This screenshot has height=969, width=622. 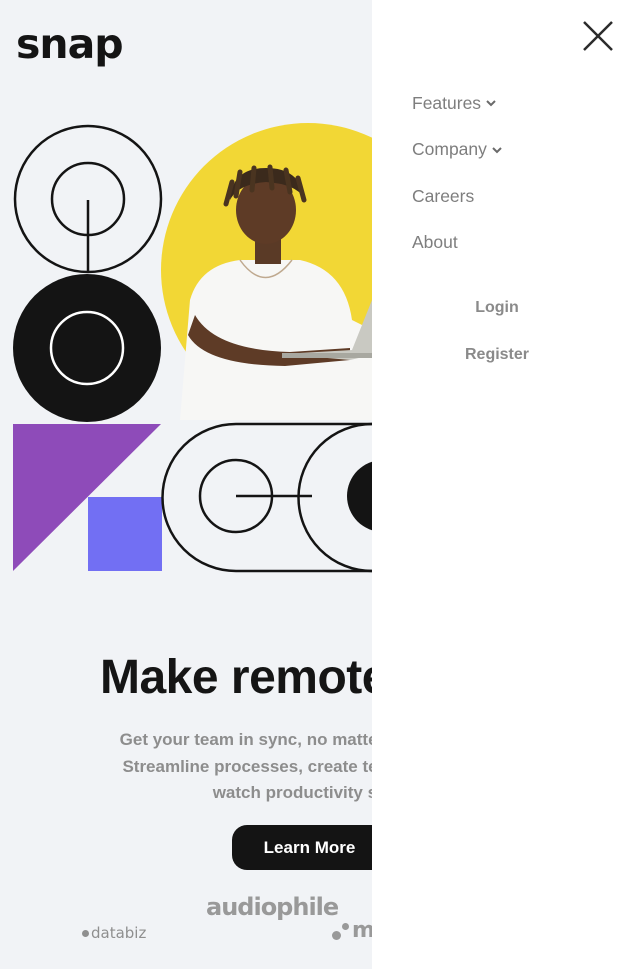 I want to click on register-button: Register, so click(x=497, y=355).